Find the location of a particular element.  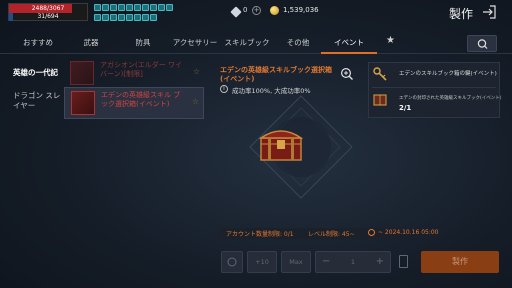

recipe-name: エデンの英雄級スキル ブック選択箱(イベント) is located at coordinates (141, 99).